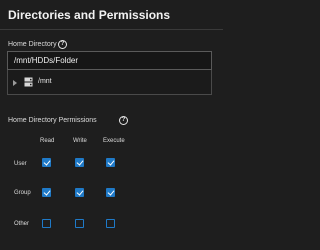 The image size is (320, 250). What do you see at coordinates (45, 81) in the screenshot?
I see `tree-root-label: /mnt` at bounding box center [45, 81].